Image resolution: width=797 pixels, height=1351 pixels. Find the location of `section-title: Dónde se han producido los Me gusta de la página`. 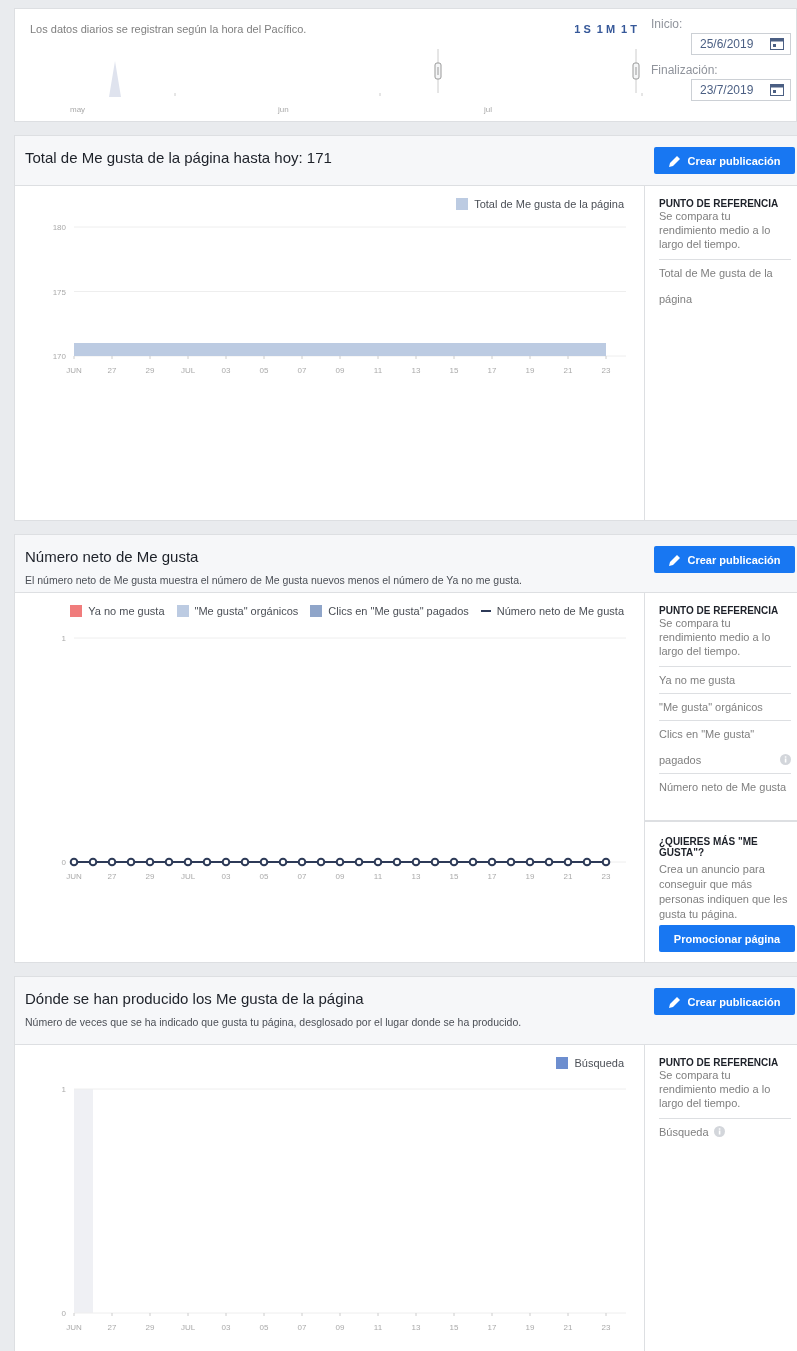

section-title: Dónde se han producido los Me gusta de la página is located at coordinates (194, 998).